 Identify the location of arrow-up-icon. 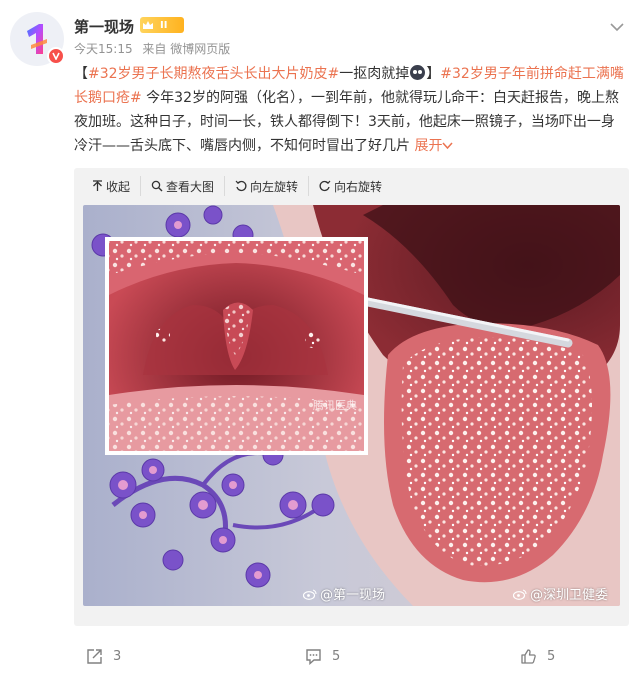
(97, 185).